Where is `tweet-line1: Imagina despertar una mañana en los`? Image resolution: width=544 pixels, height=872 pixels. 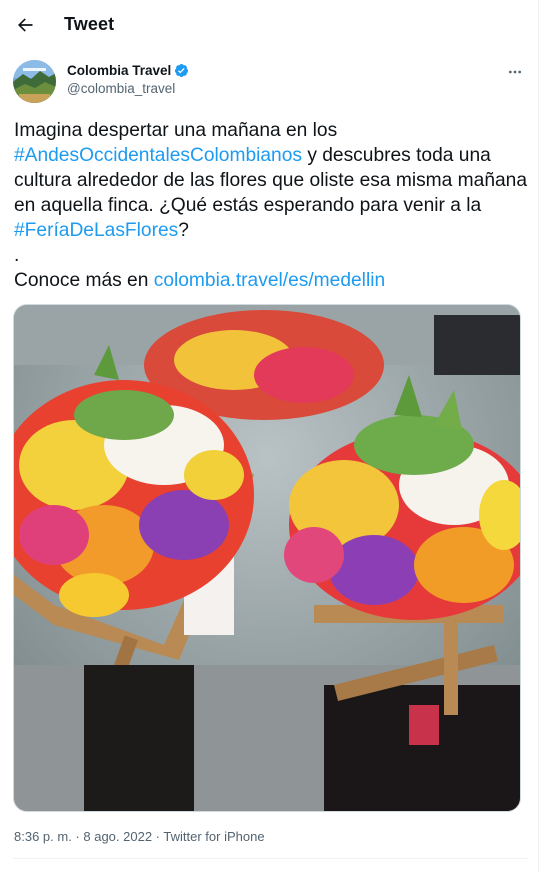
tweet-line1: Imagina despertar una mañana en los is located at coordinates (176, 130).